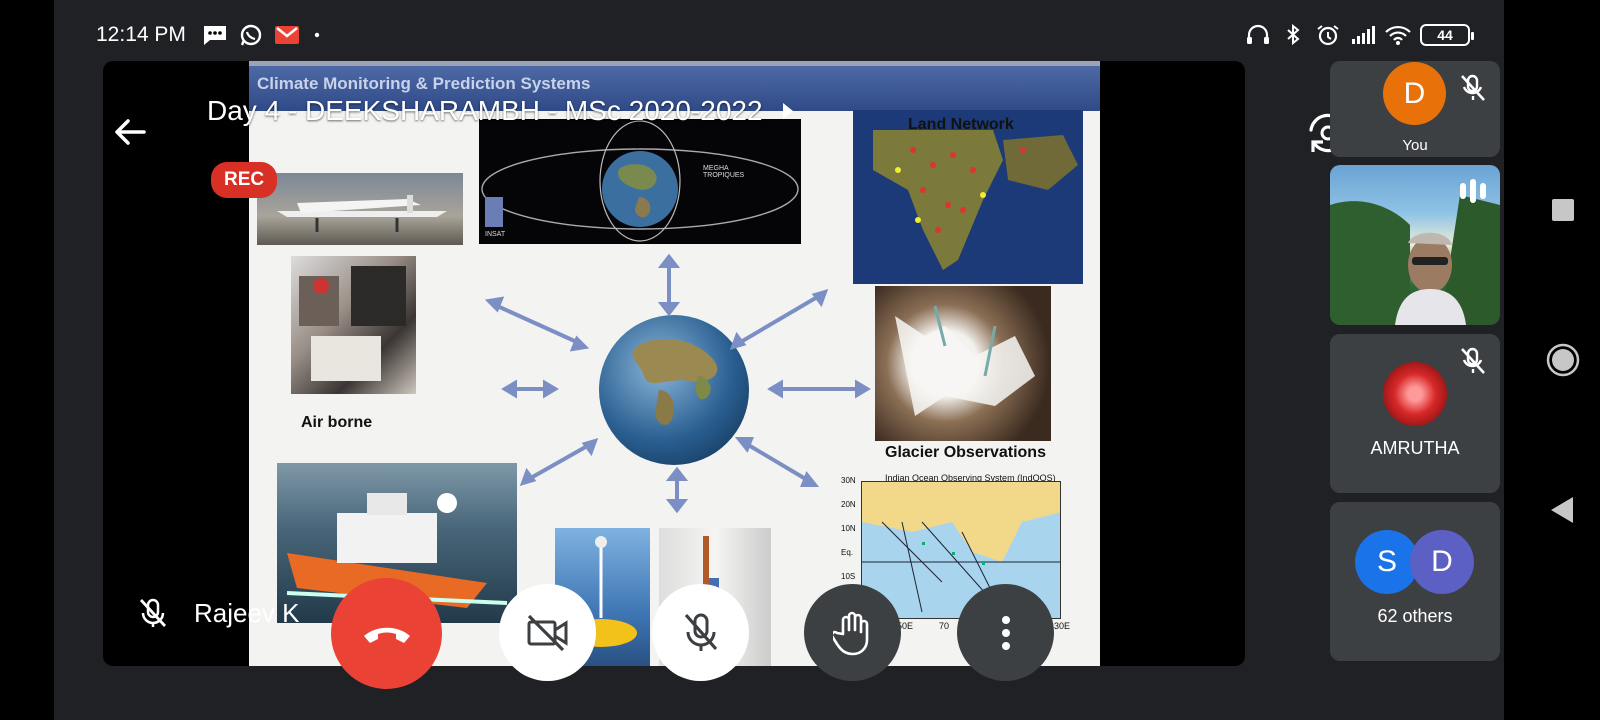  What do you see at coordinates (848, 504) in the screenshot?
I see `lat-label: 20N` at bounding box center [848, 504].